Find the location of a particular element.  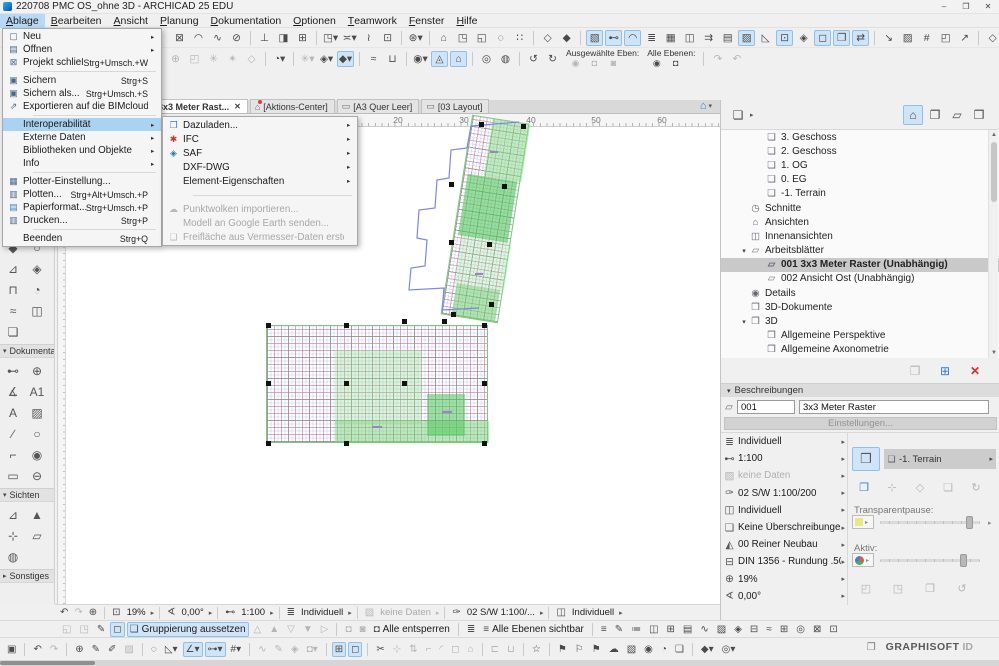

toolbar-icon: ◆▾ is located at coordinates (345, 59).